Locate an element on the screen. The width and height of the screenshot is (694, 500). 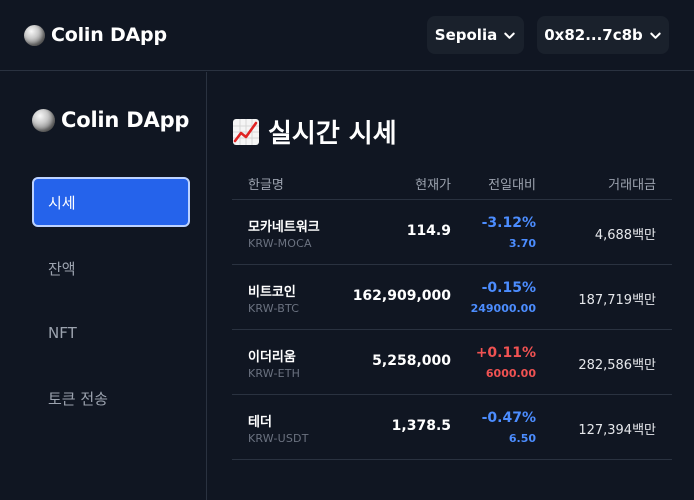
account-address: 0x82...7c8b is located at coordinates (593, 35).